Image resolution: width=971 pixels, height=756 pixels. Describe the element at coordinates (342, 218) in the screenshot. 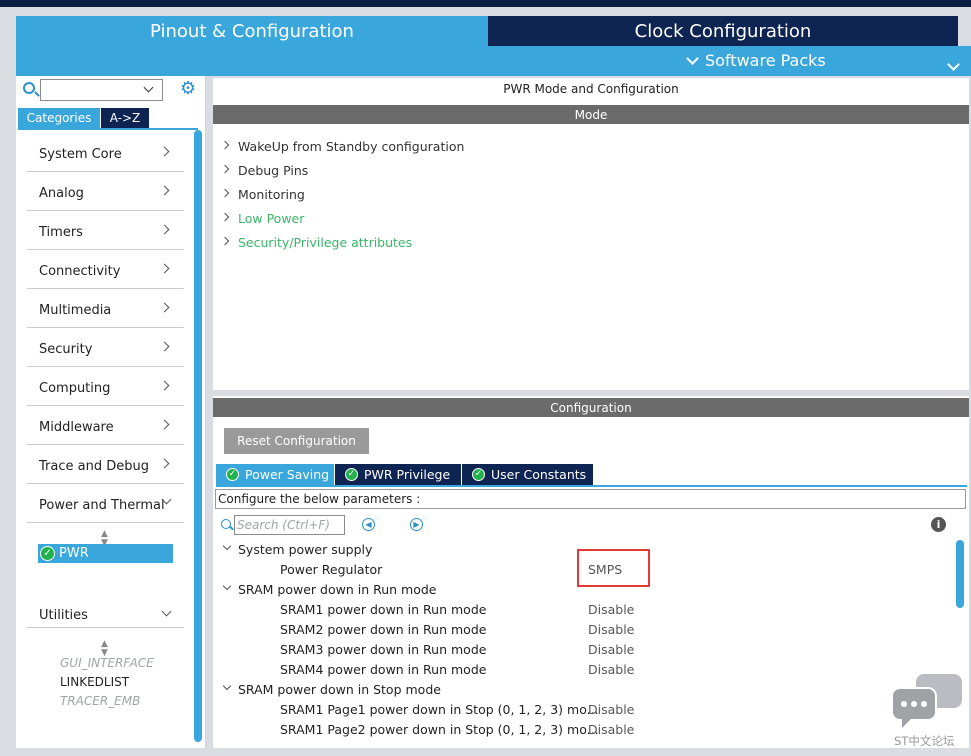

I see `mode-item: Low Power` at that location.